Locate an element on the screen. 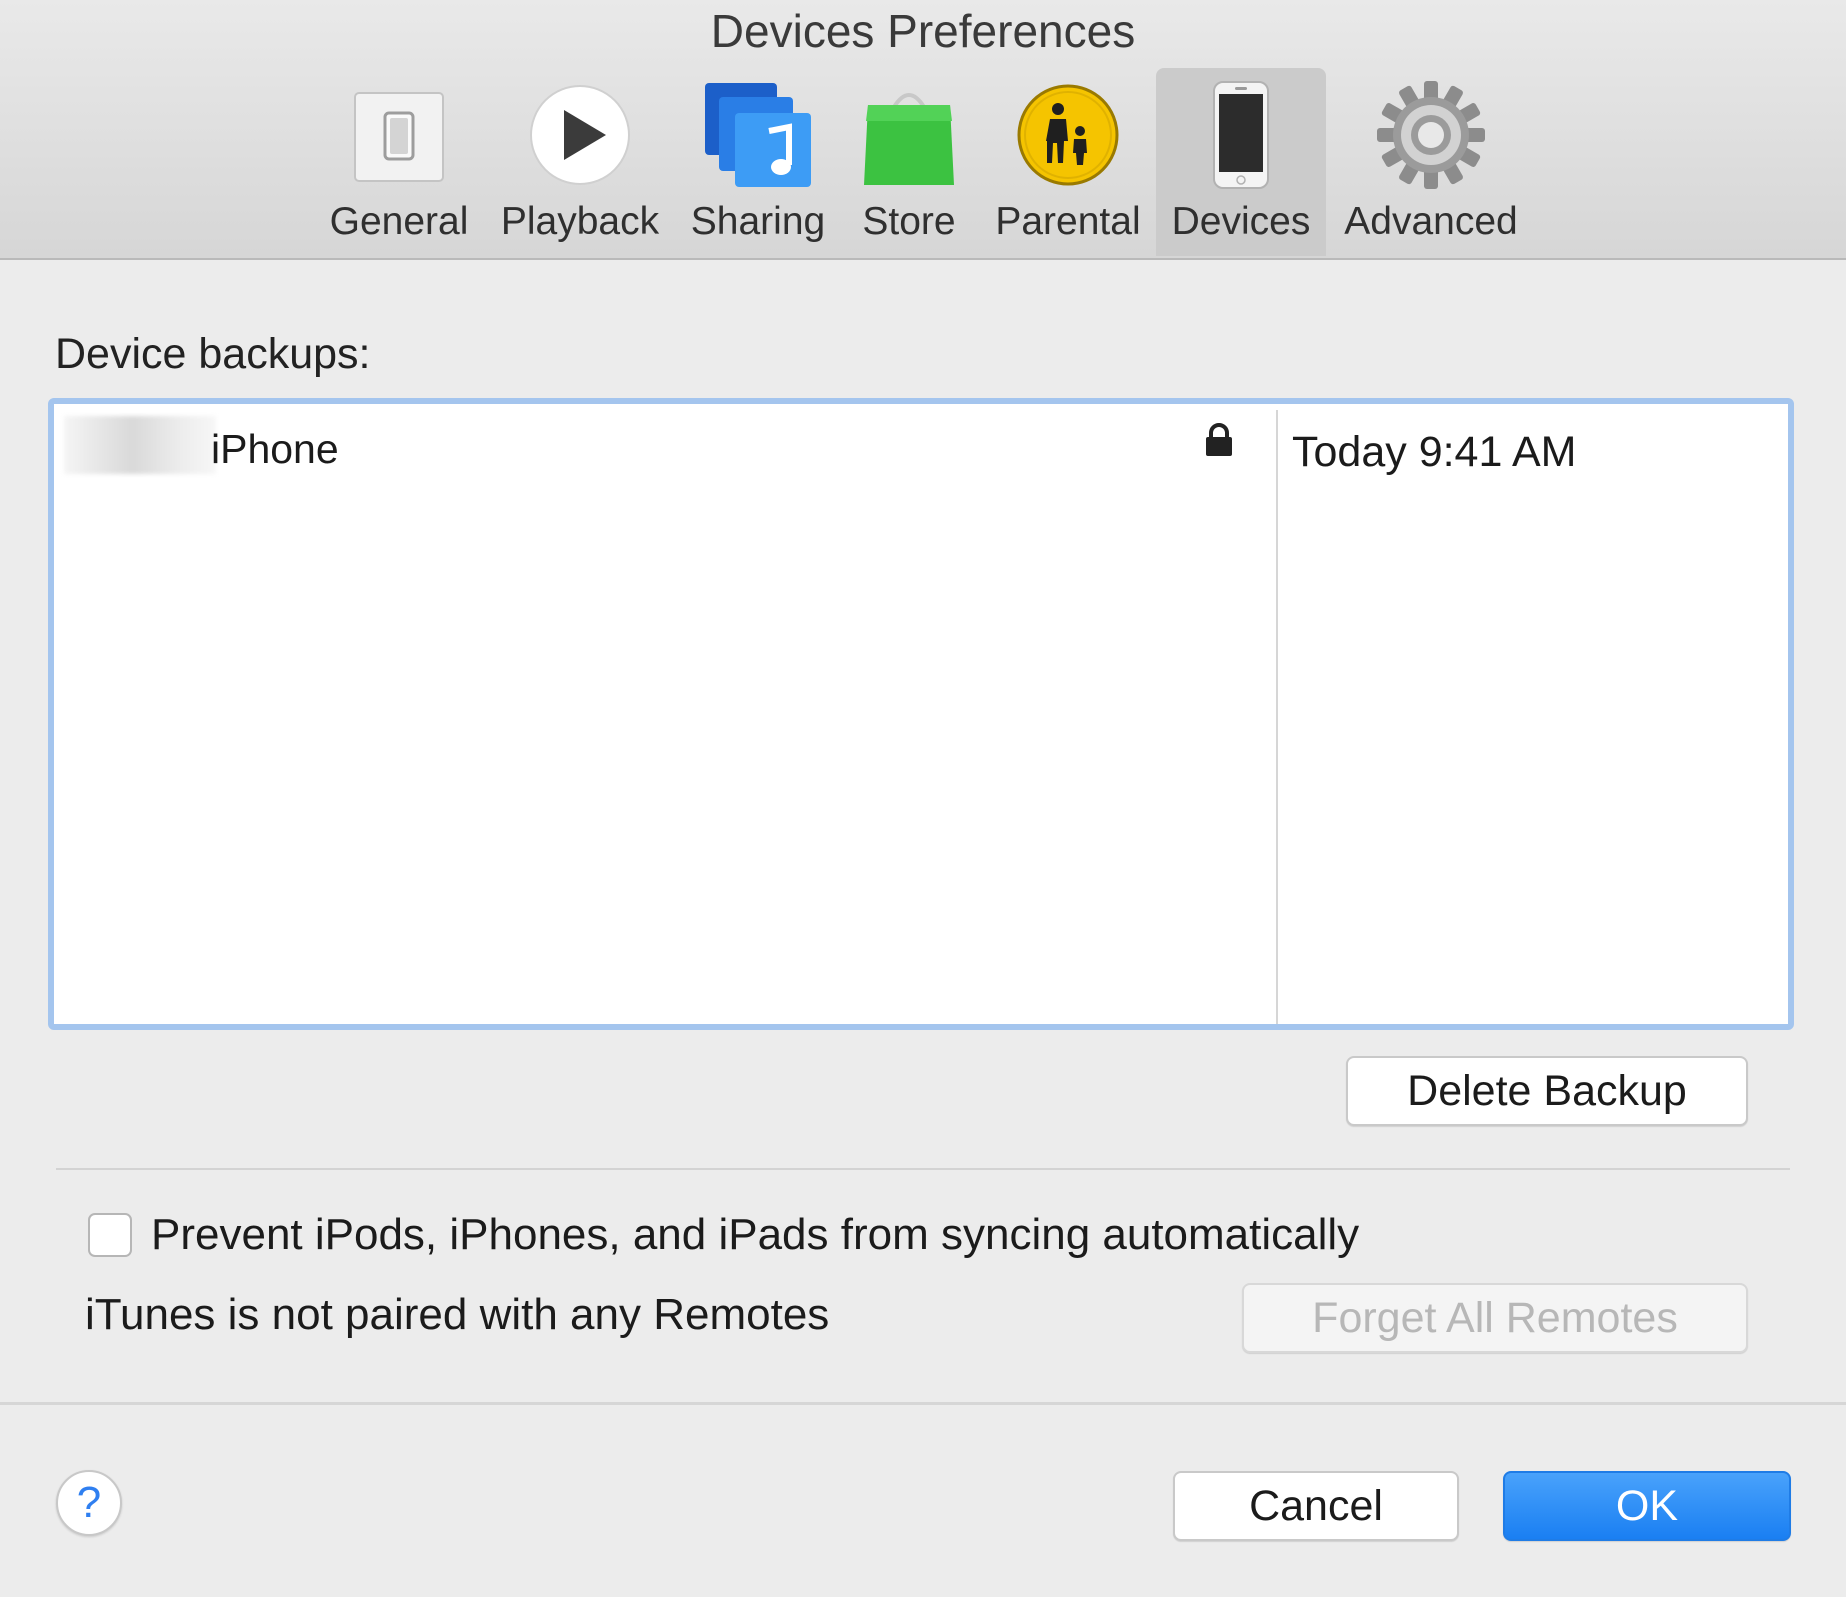 The image size is (1846, 1597). window-title: Devices Preferences is located at coordinates (923, 31).